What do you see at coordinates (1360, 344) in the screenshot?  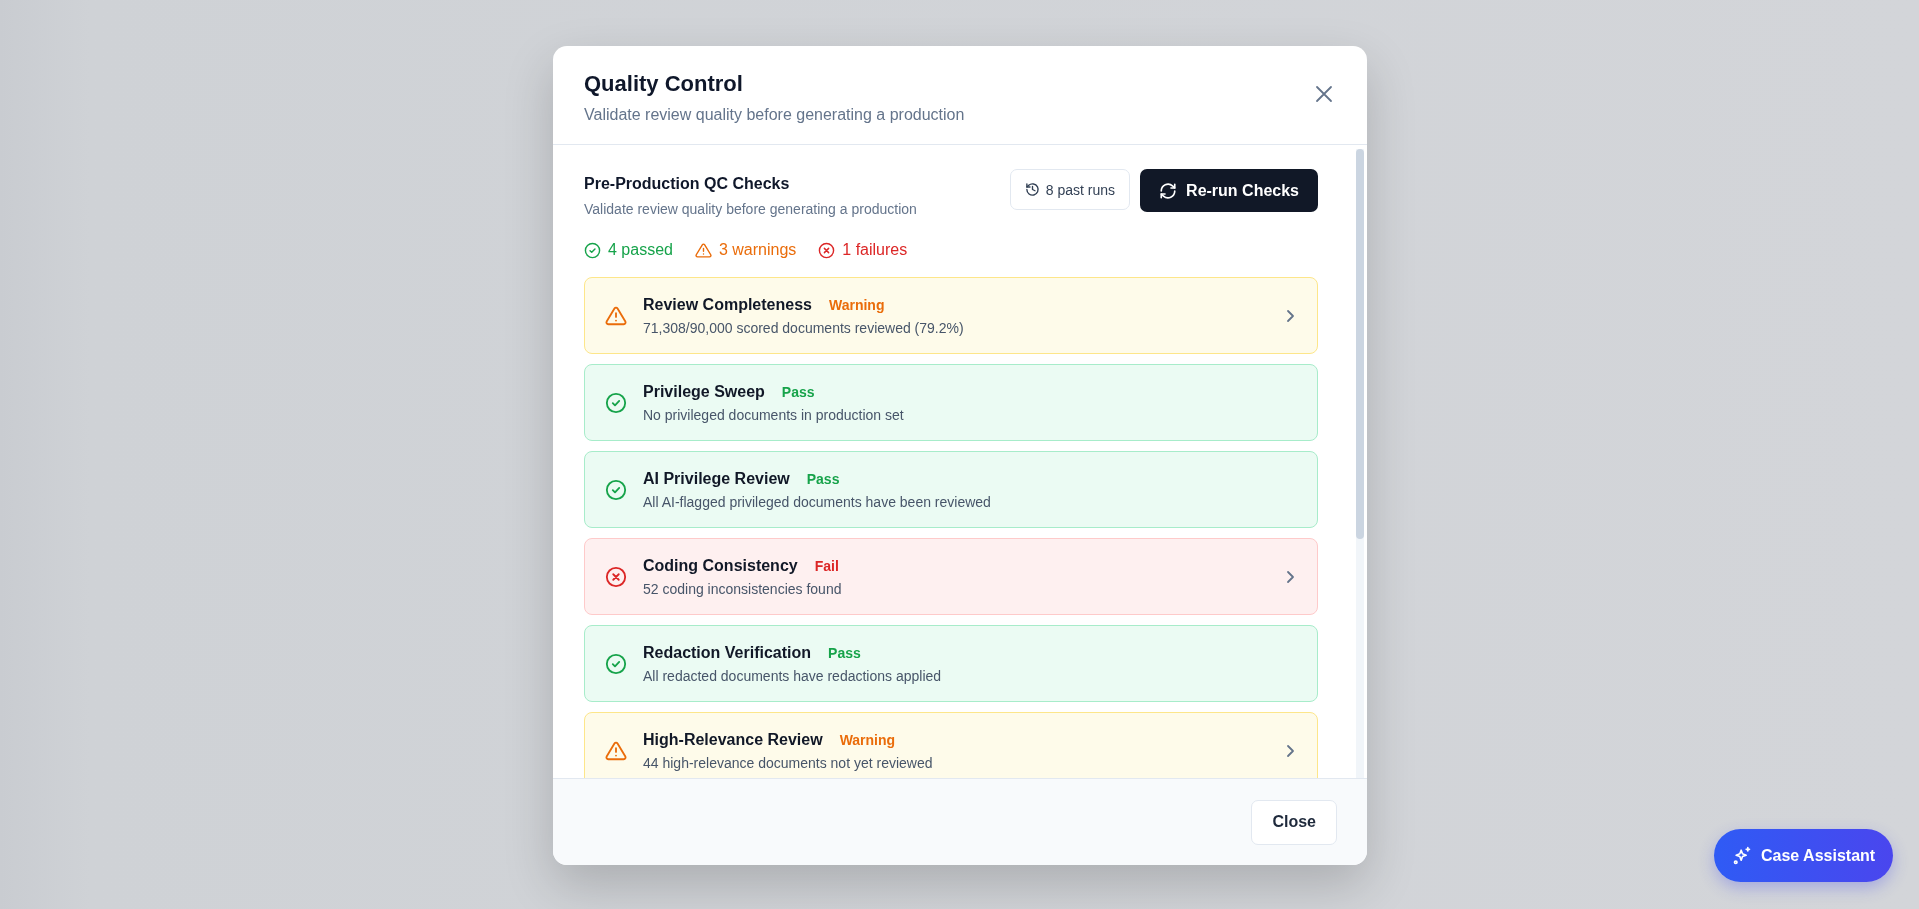 I see `scrollbar-thumb` at bounding box center [1360, 344].